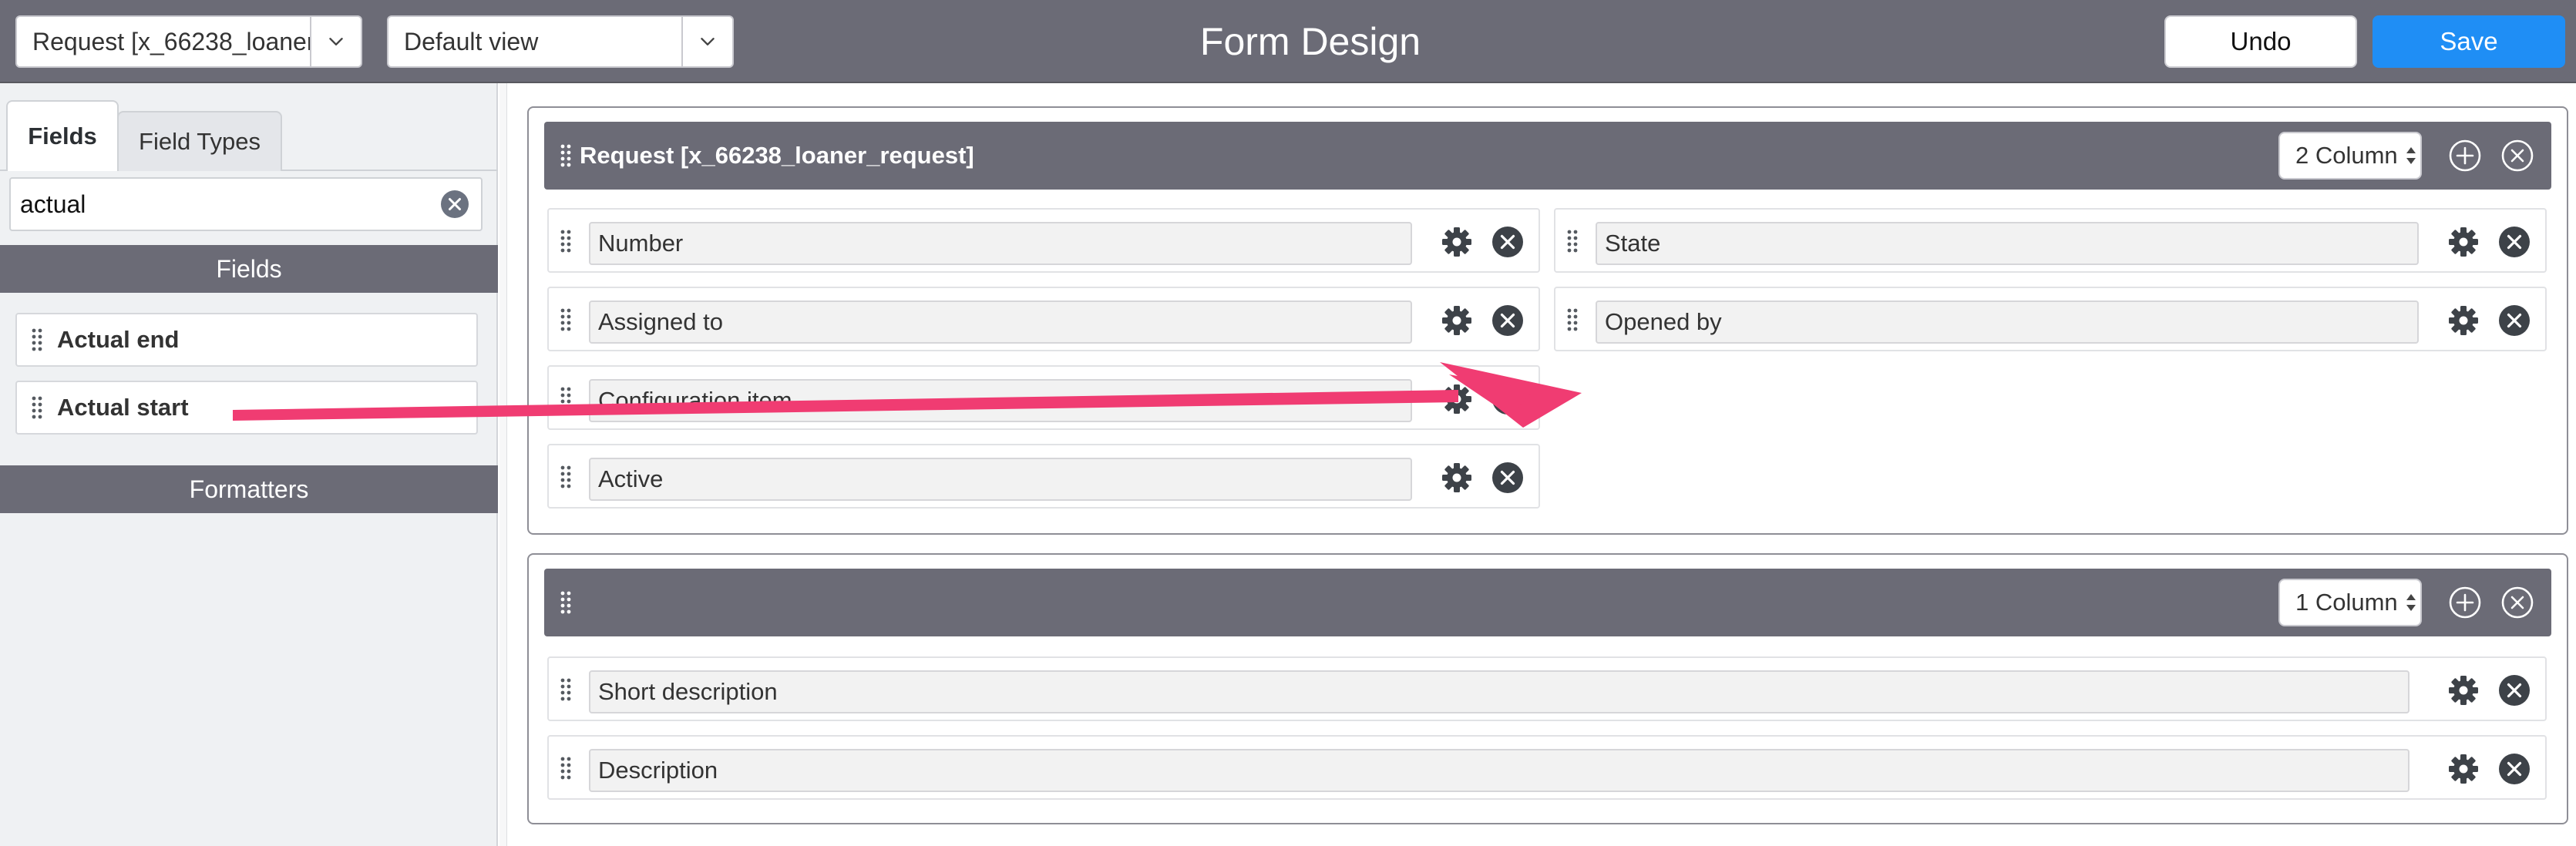 This screenshot has height=846, width=2576. What do you see at coordinates (2346, 155) in the screenshot?
I see `column-layout-value: 2 Column` at bounding box center [2346, 155].